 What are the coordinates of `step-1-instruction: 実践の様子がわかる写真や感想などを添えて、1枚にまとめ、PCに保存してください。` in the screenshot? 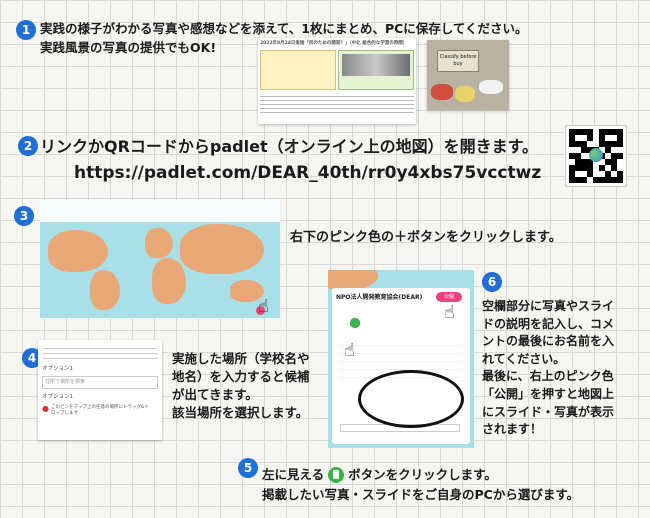 It's located at (284, 28).